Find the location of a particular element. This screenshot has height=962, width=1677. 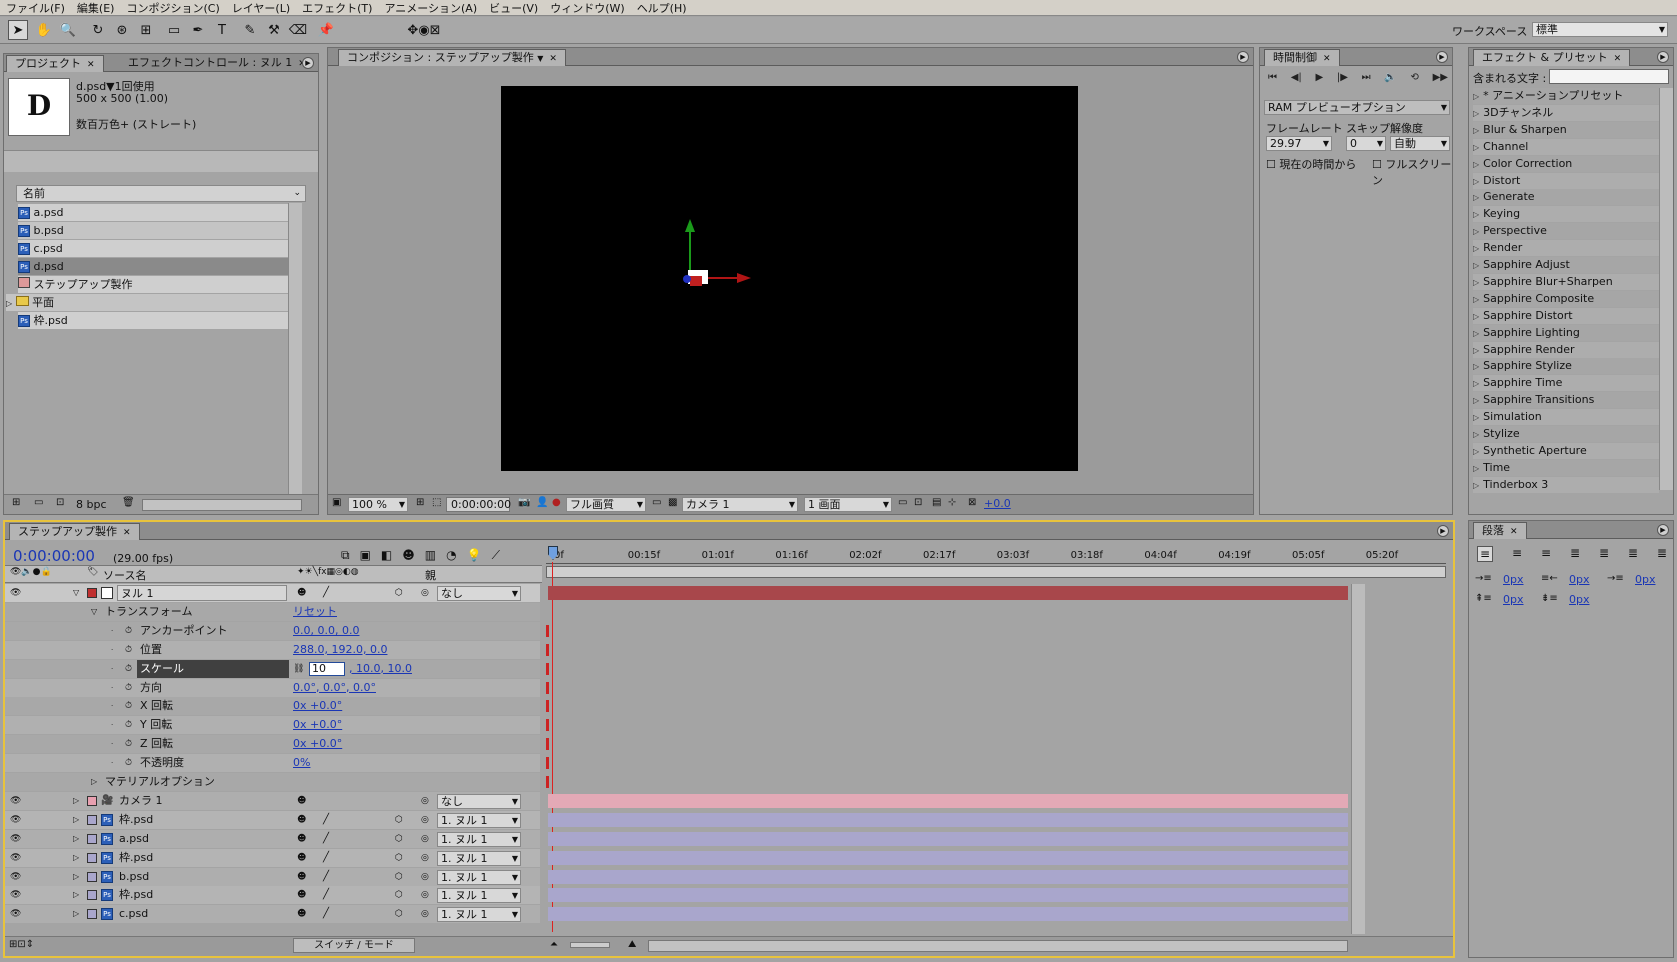

flowchart-icon: ⊹ is located at coordinates (952, 502).